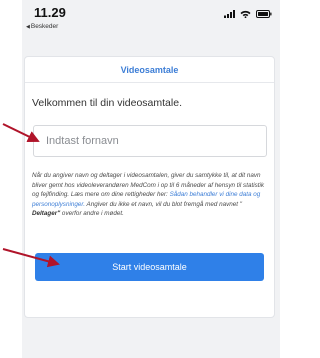  What do you see at coordinates (149, 267) in the screenshot?
I see `start-video-call-button: Start videosamtale` at bounding box center [149, 267].